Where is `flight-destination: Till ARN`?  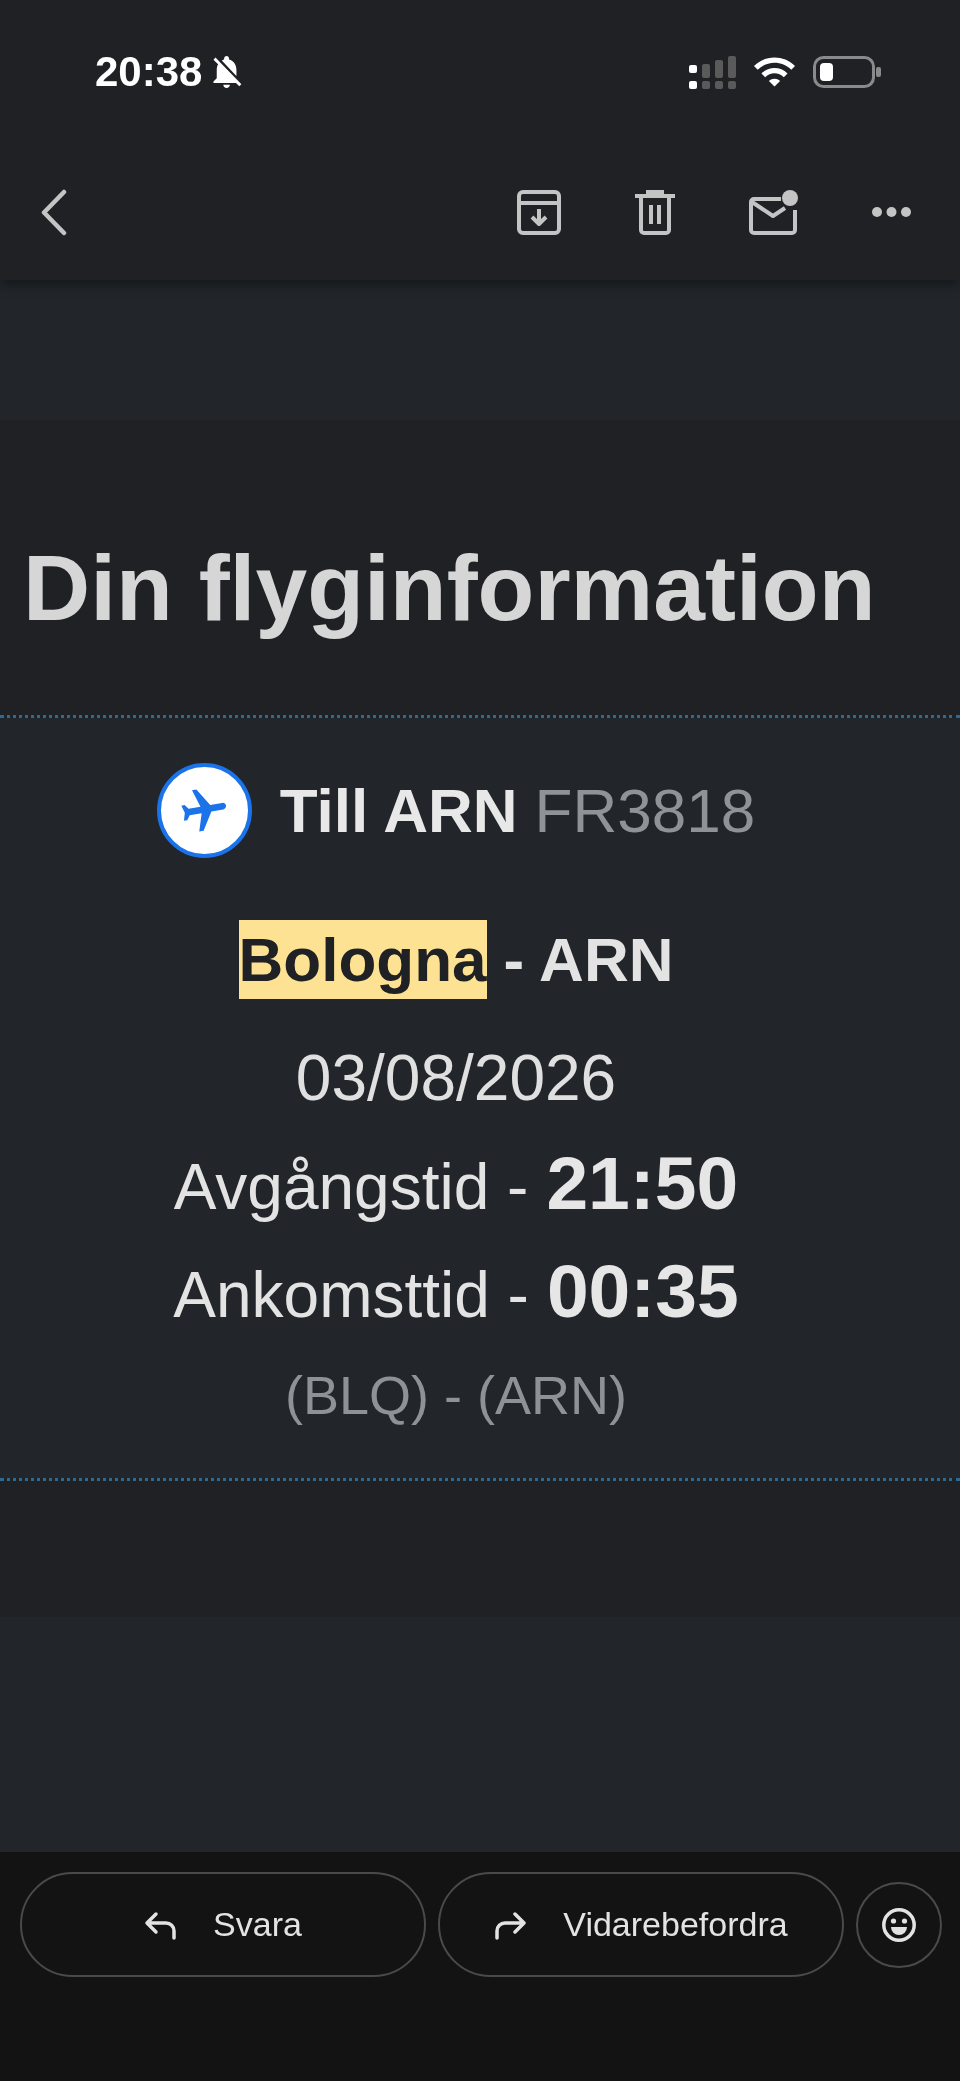
flight-destination: Till ARN is located at coordinates (398, 810).